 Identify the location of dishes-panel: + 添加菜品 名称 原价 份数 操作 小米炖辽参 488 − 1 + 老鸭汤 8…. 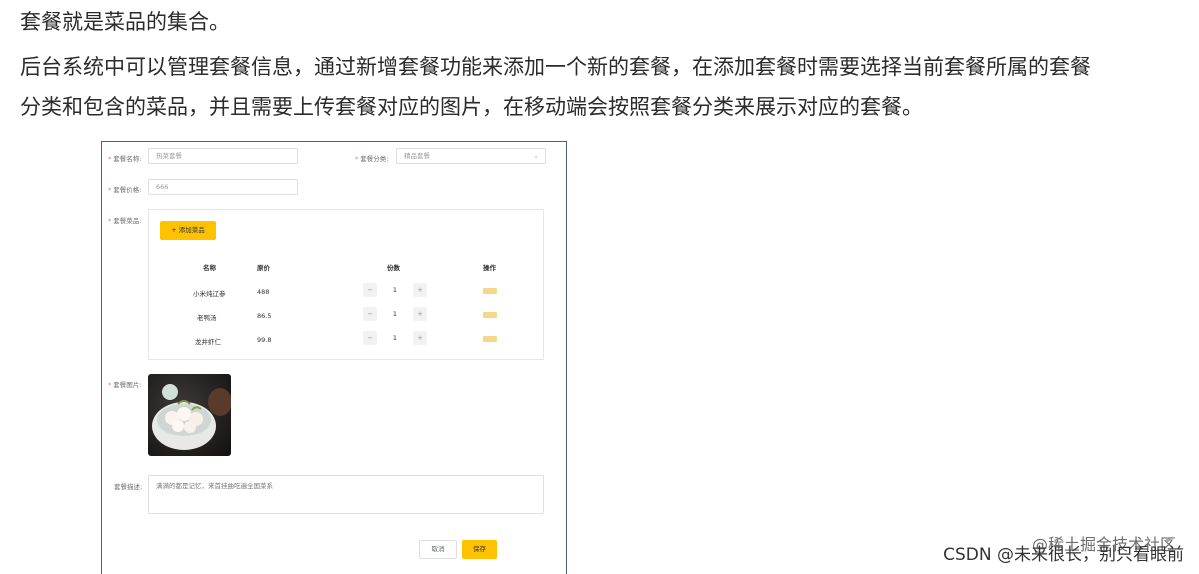
(346, 284).